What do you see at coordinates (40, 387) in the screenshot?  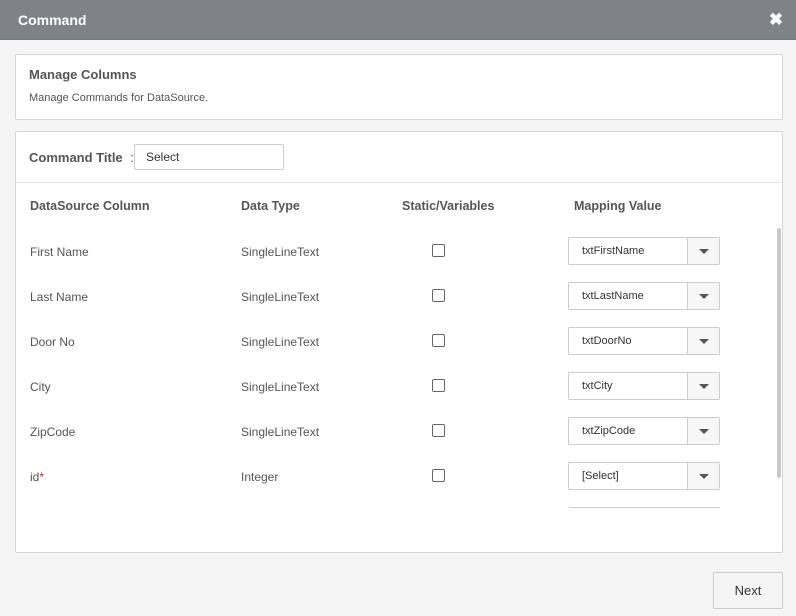 I see `column-name: City` at bounding box center [40, 387].